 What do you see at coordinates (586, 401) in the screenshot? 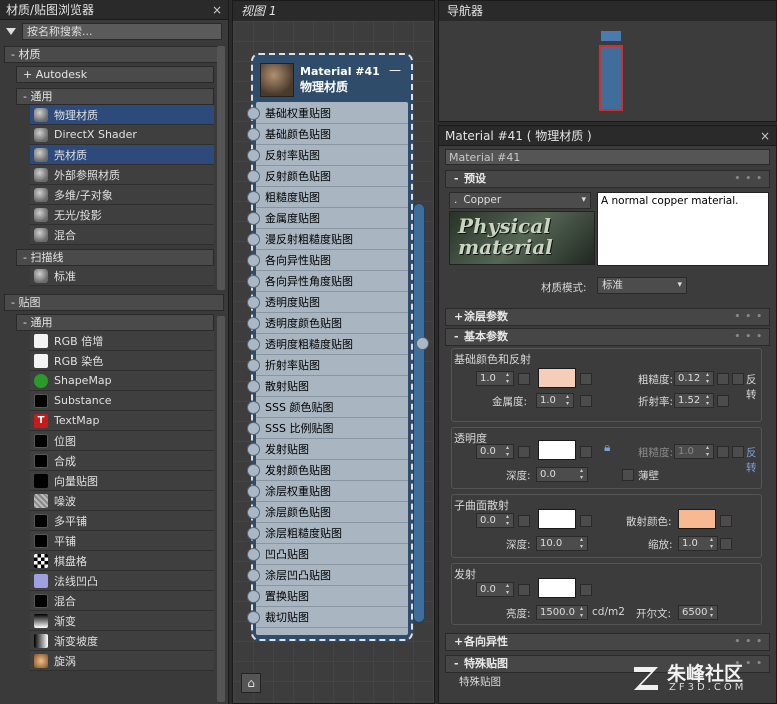
I see `metalness-map-button` at bounding box center [586, 401].